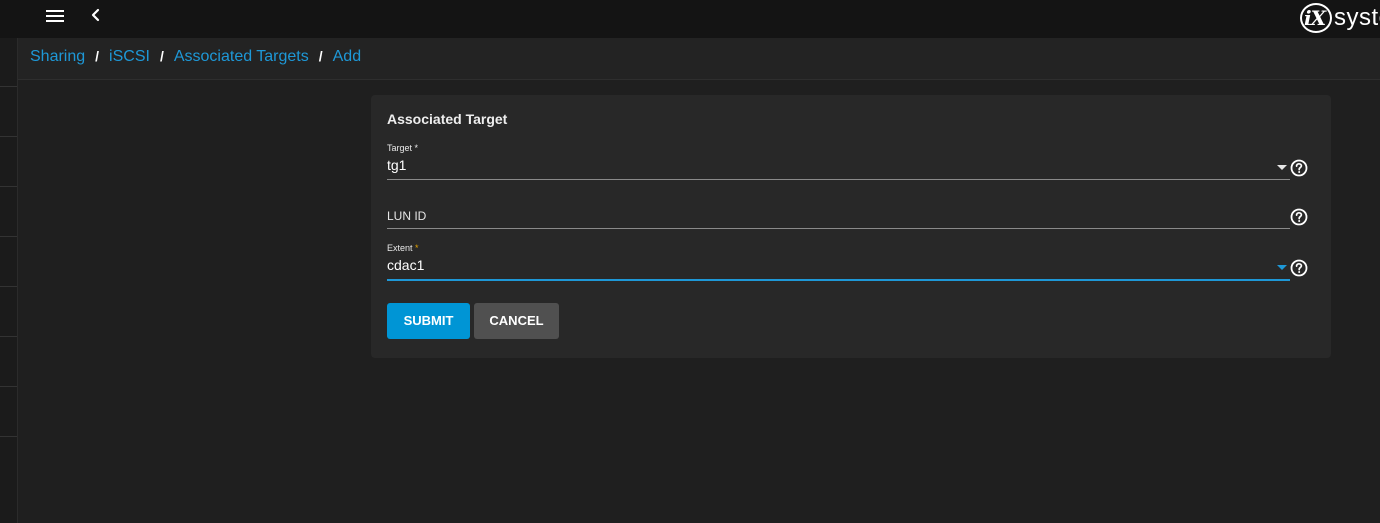 The image size is (1380, 523). What do you see at coordinates (55, 16) in the screenshot?
I see `hamburger-menu-icon` at bounding box center [55, 16].